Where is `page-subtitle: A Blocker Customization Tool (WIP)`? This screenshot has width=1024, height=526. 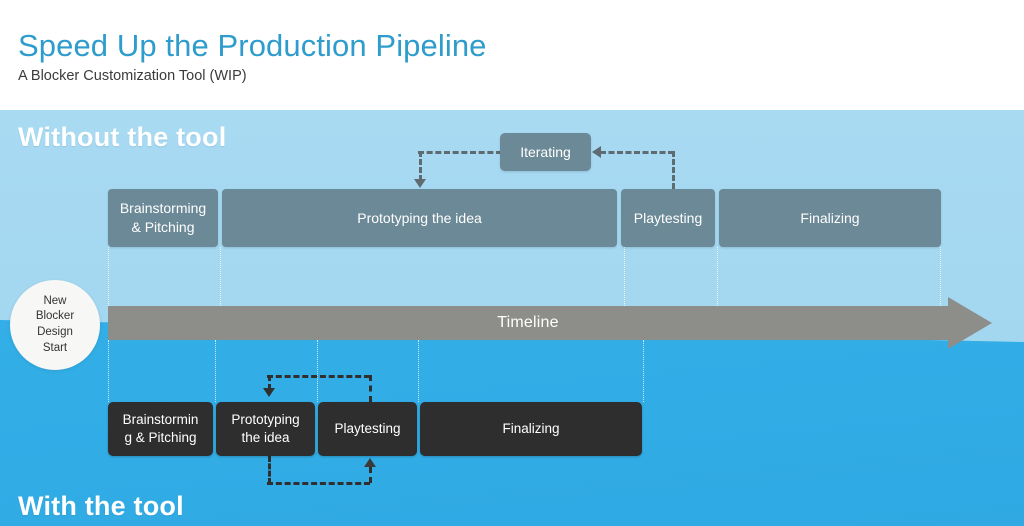
page-subtitle: A Blocker Customization Tool (WIP) is located at coordinates (132, 76).